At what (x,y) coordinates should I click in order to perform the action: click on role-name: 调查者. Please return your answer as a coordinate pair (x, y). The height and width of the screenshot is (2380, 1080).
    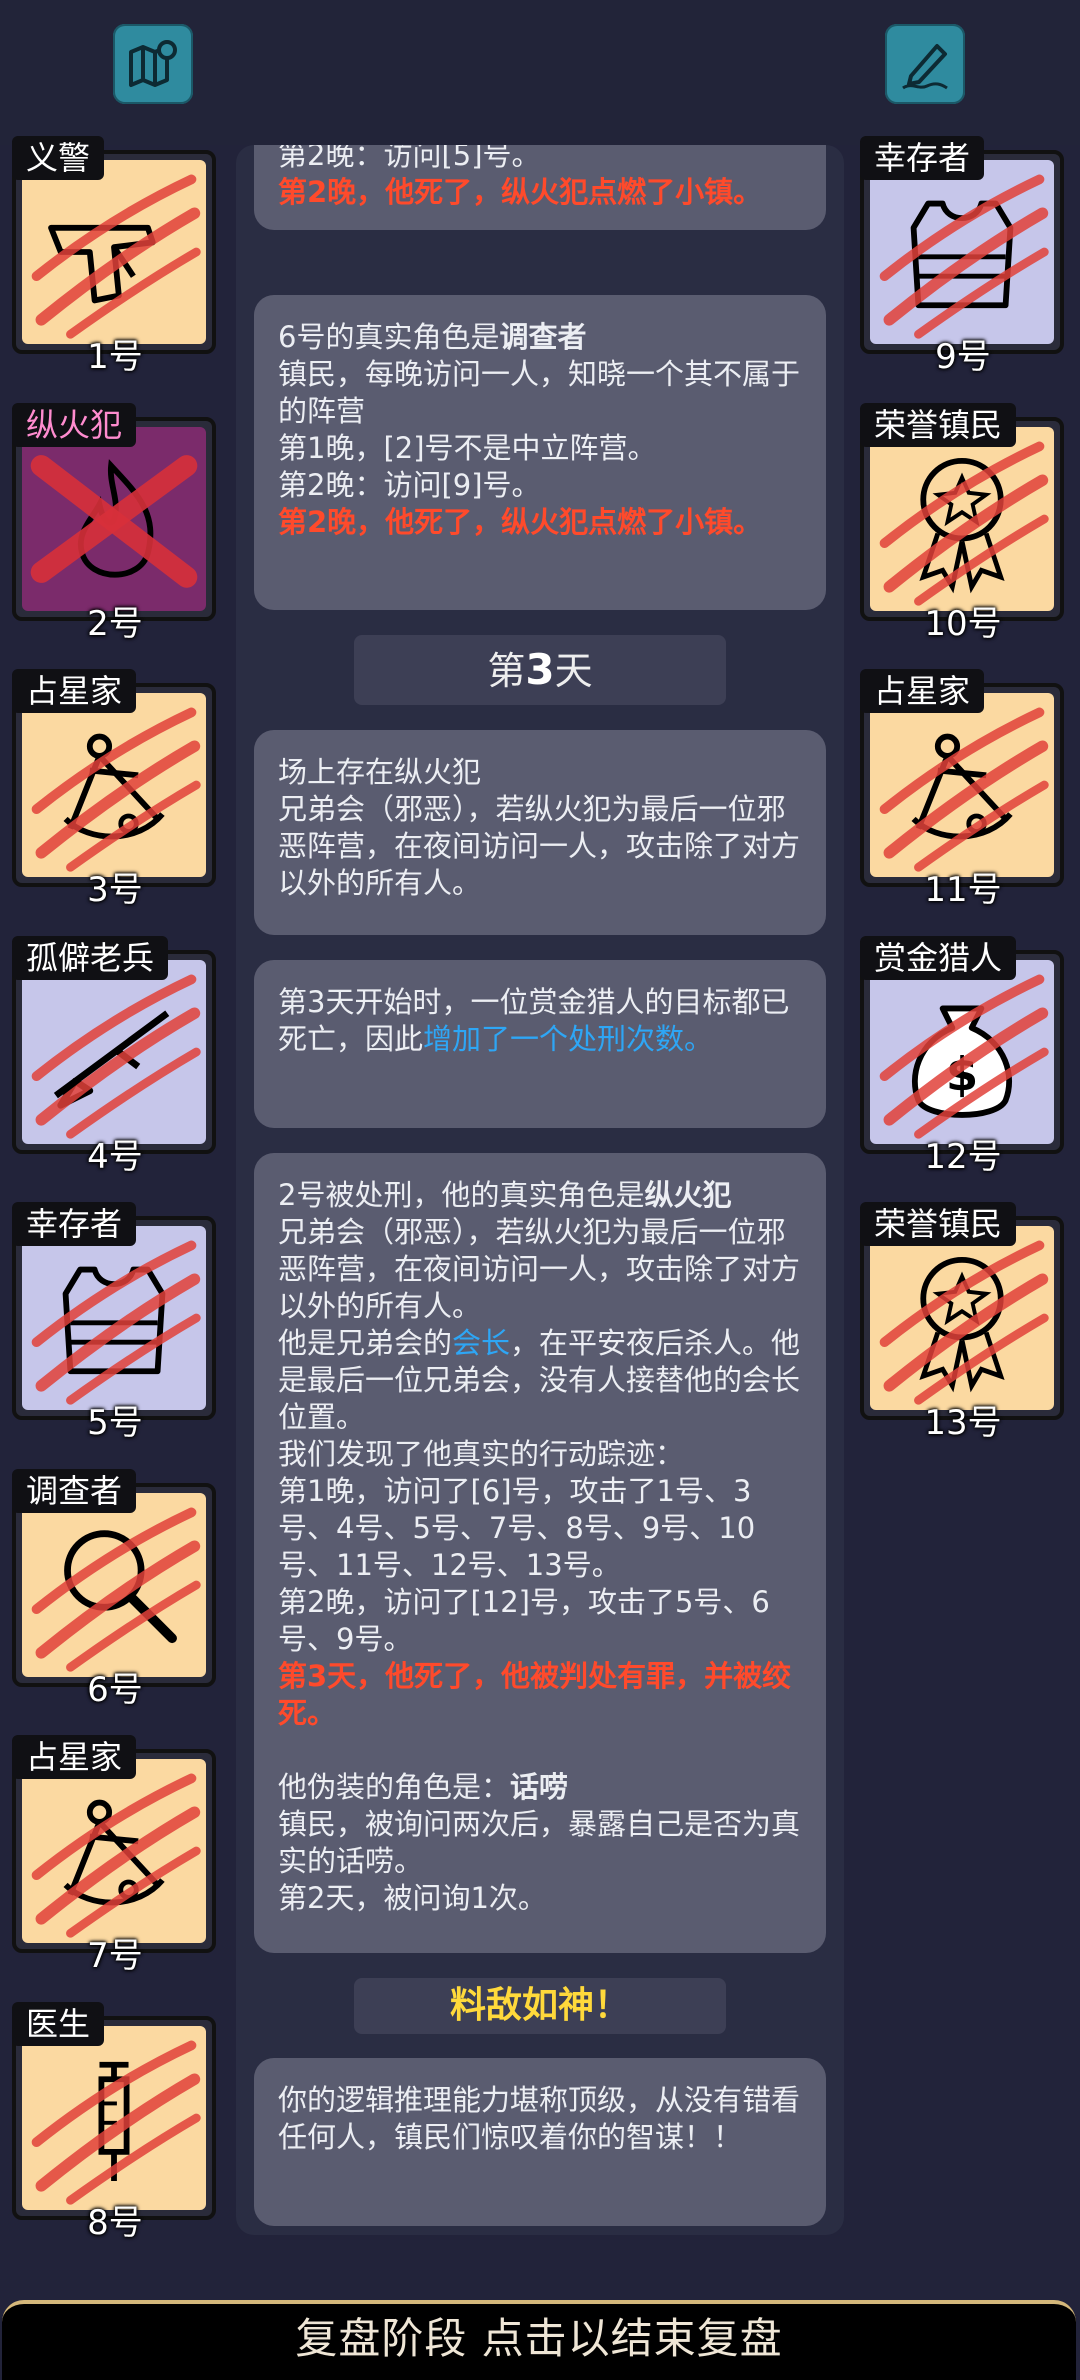
    Looking at the image, I should click on (543, 337).